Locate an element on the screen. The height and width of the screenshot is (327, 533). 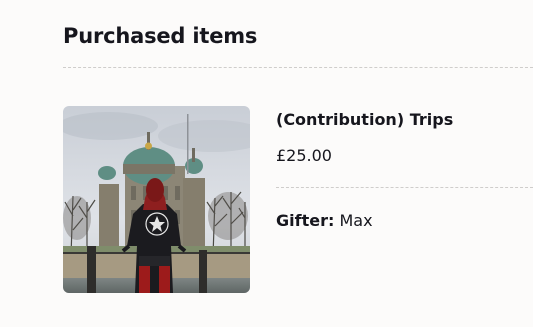
gifter-line: Gifter: Max is located at coordinates (324, 220).